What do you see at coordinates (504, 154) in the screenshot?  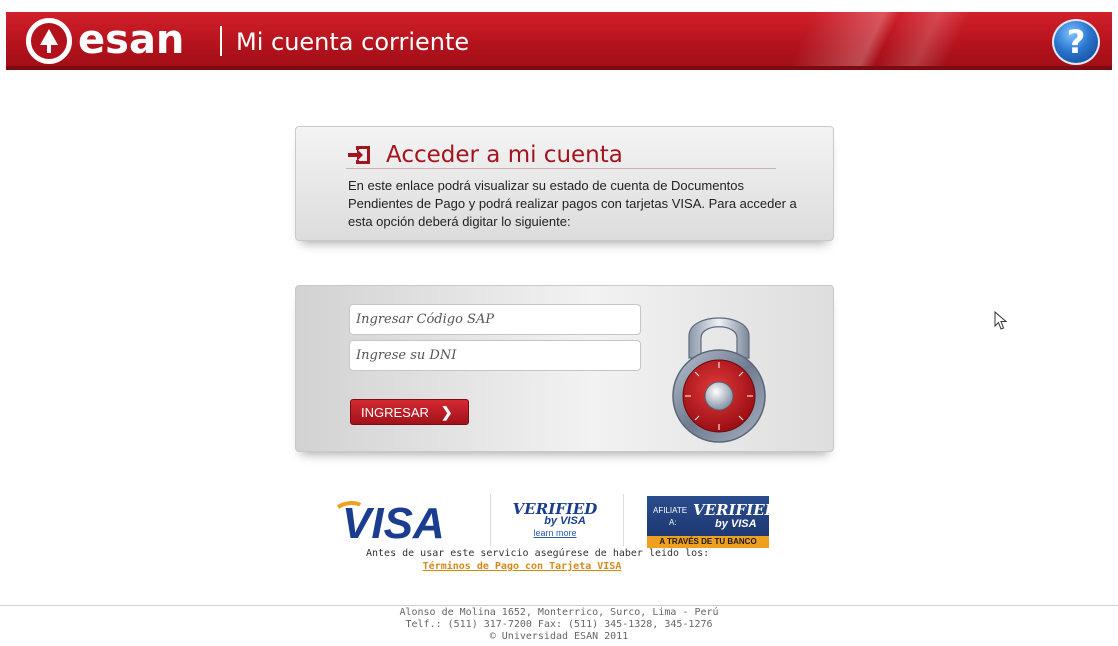 I see `intro-title: Acceder a mi cuenta` at bounding box center [504, 154].